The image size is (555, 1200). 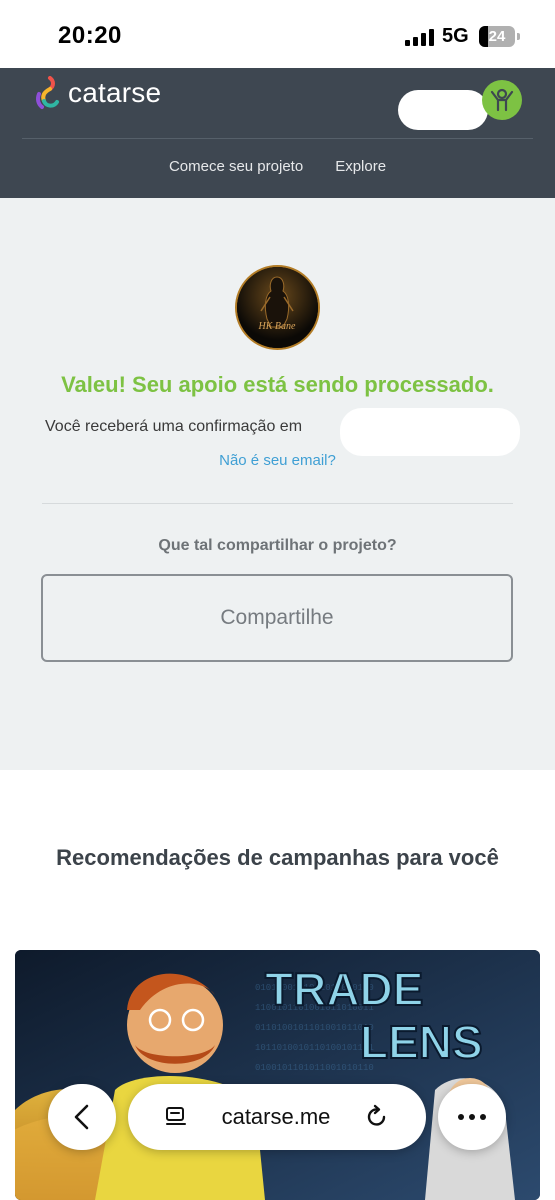 What do you see at coordinates (344, 989) in the screenshot?
I see `campaign-title-line1: TRADE` at bounding box center [344, 989].